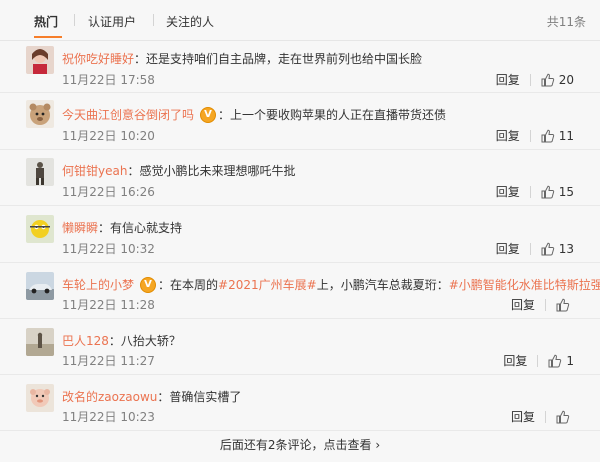 Image resolution: width=600 pixels, height=462 pixels. Describe the element at coordinates (566, 22) in the screenshot. I see `comment-total-count: 共11条` at that location.